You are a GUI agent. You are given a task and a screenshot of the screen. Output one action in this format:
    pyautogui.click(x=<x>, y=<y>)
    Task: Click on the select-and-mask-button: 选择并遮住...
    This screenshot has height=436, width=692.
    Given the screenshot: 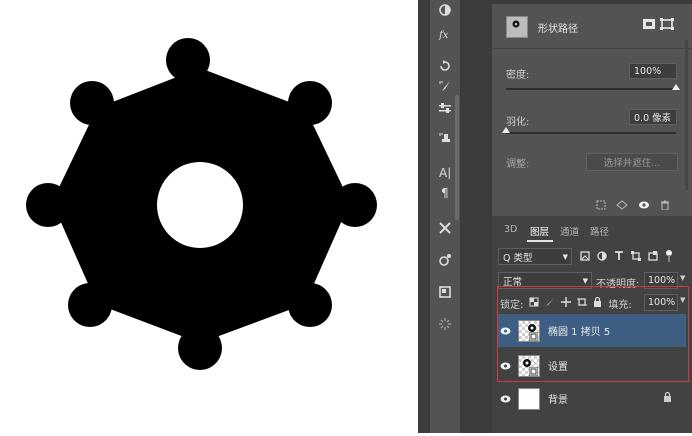 What is the action you would take?
    pyautogui.click(x=632, y=162)
    